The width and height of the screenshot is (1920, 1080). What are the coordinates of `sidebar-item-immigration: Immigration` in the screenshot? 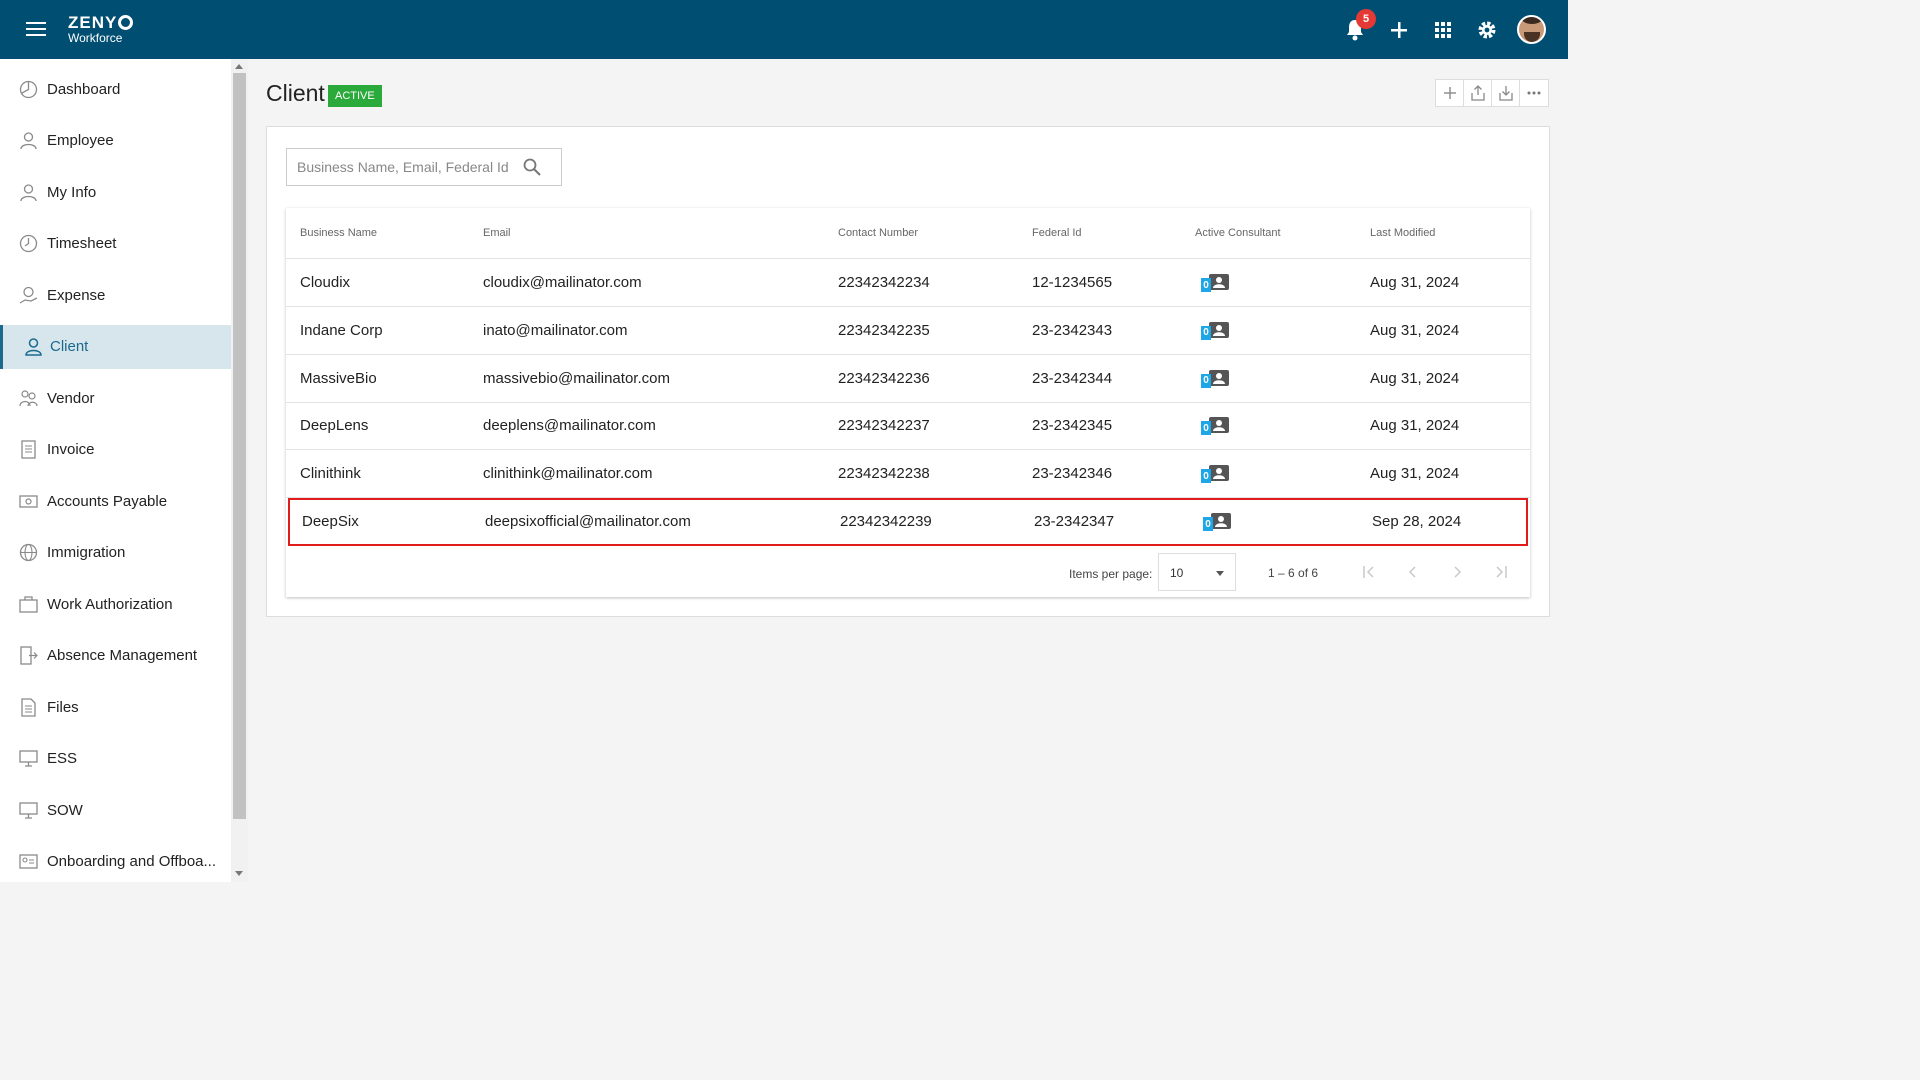 It's located at (115, 553).